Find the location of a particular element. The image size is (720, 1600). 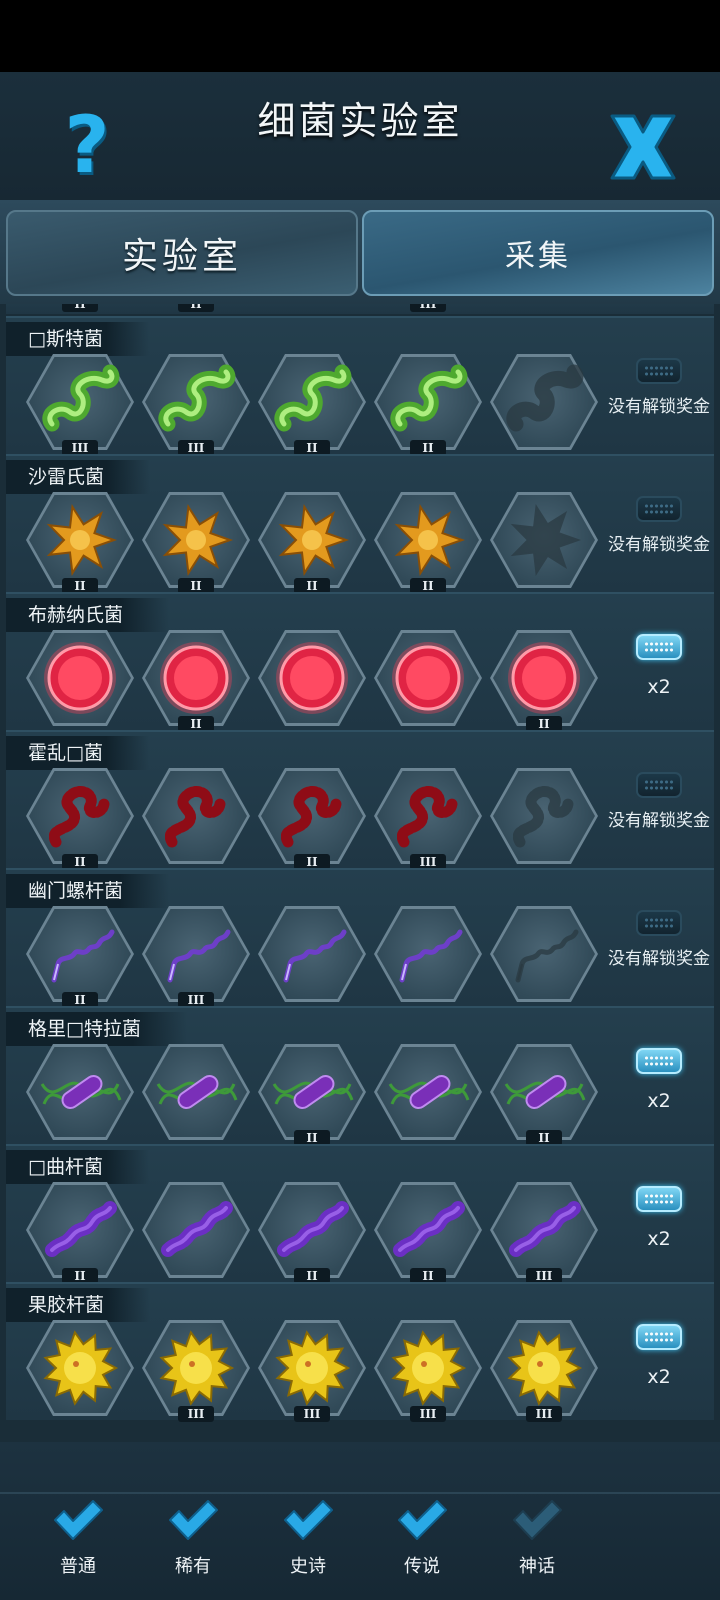

bacteria-name: 幽门螺杆菌 is located at coordinates (88, 891).